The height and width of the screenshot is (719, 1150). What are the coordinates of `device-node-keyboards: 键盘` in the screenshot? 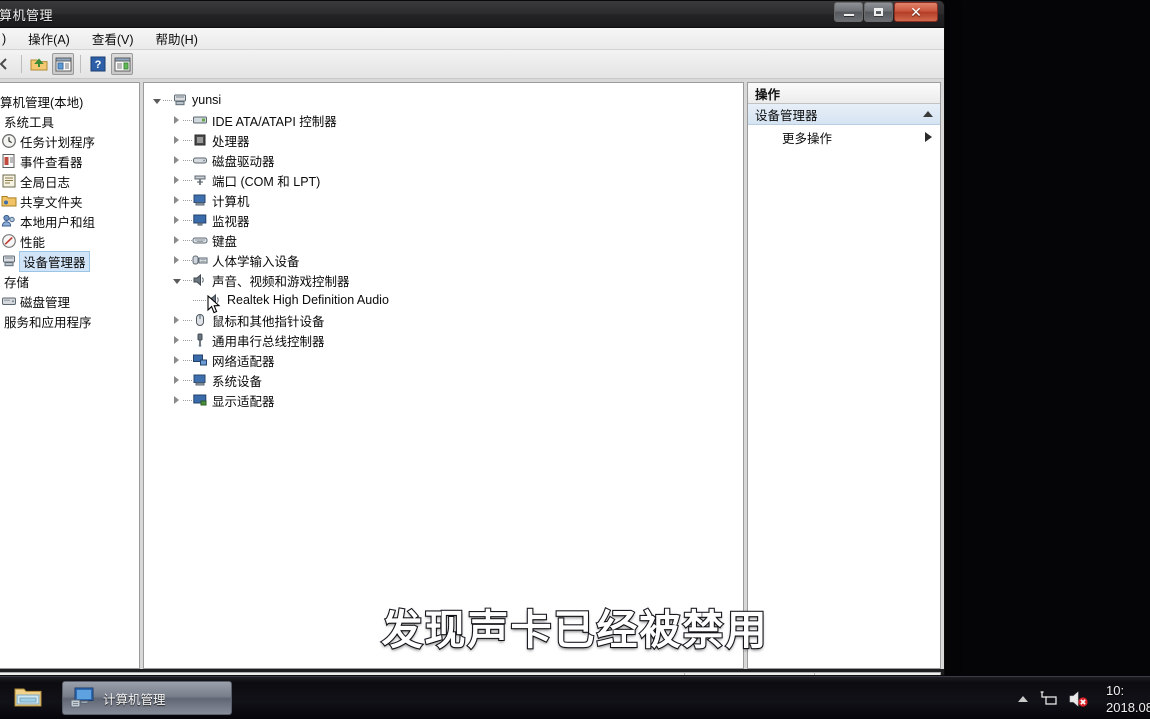 It's located at (446, 240).